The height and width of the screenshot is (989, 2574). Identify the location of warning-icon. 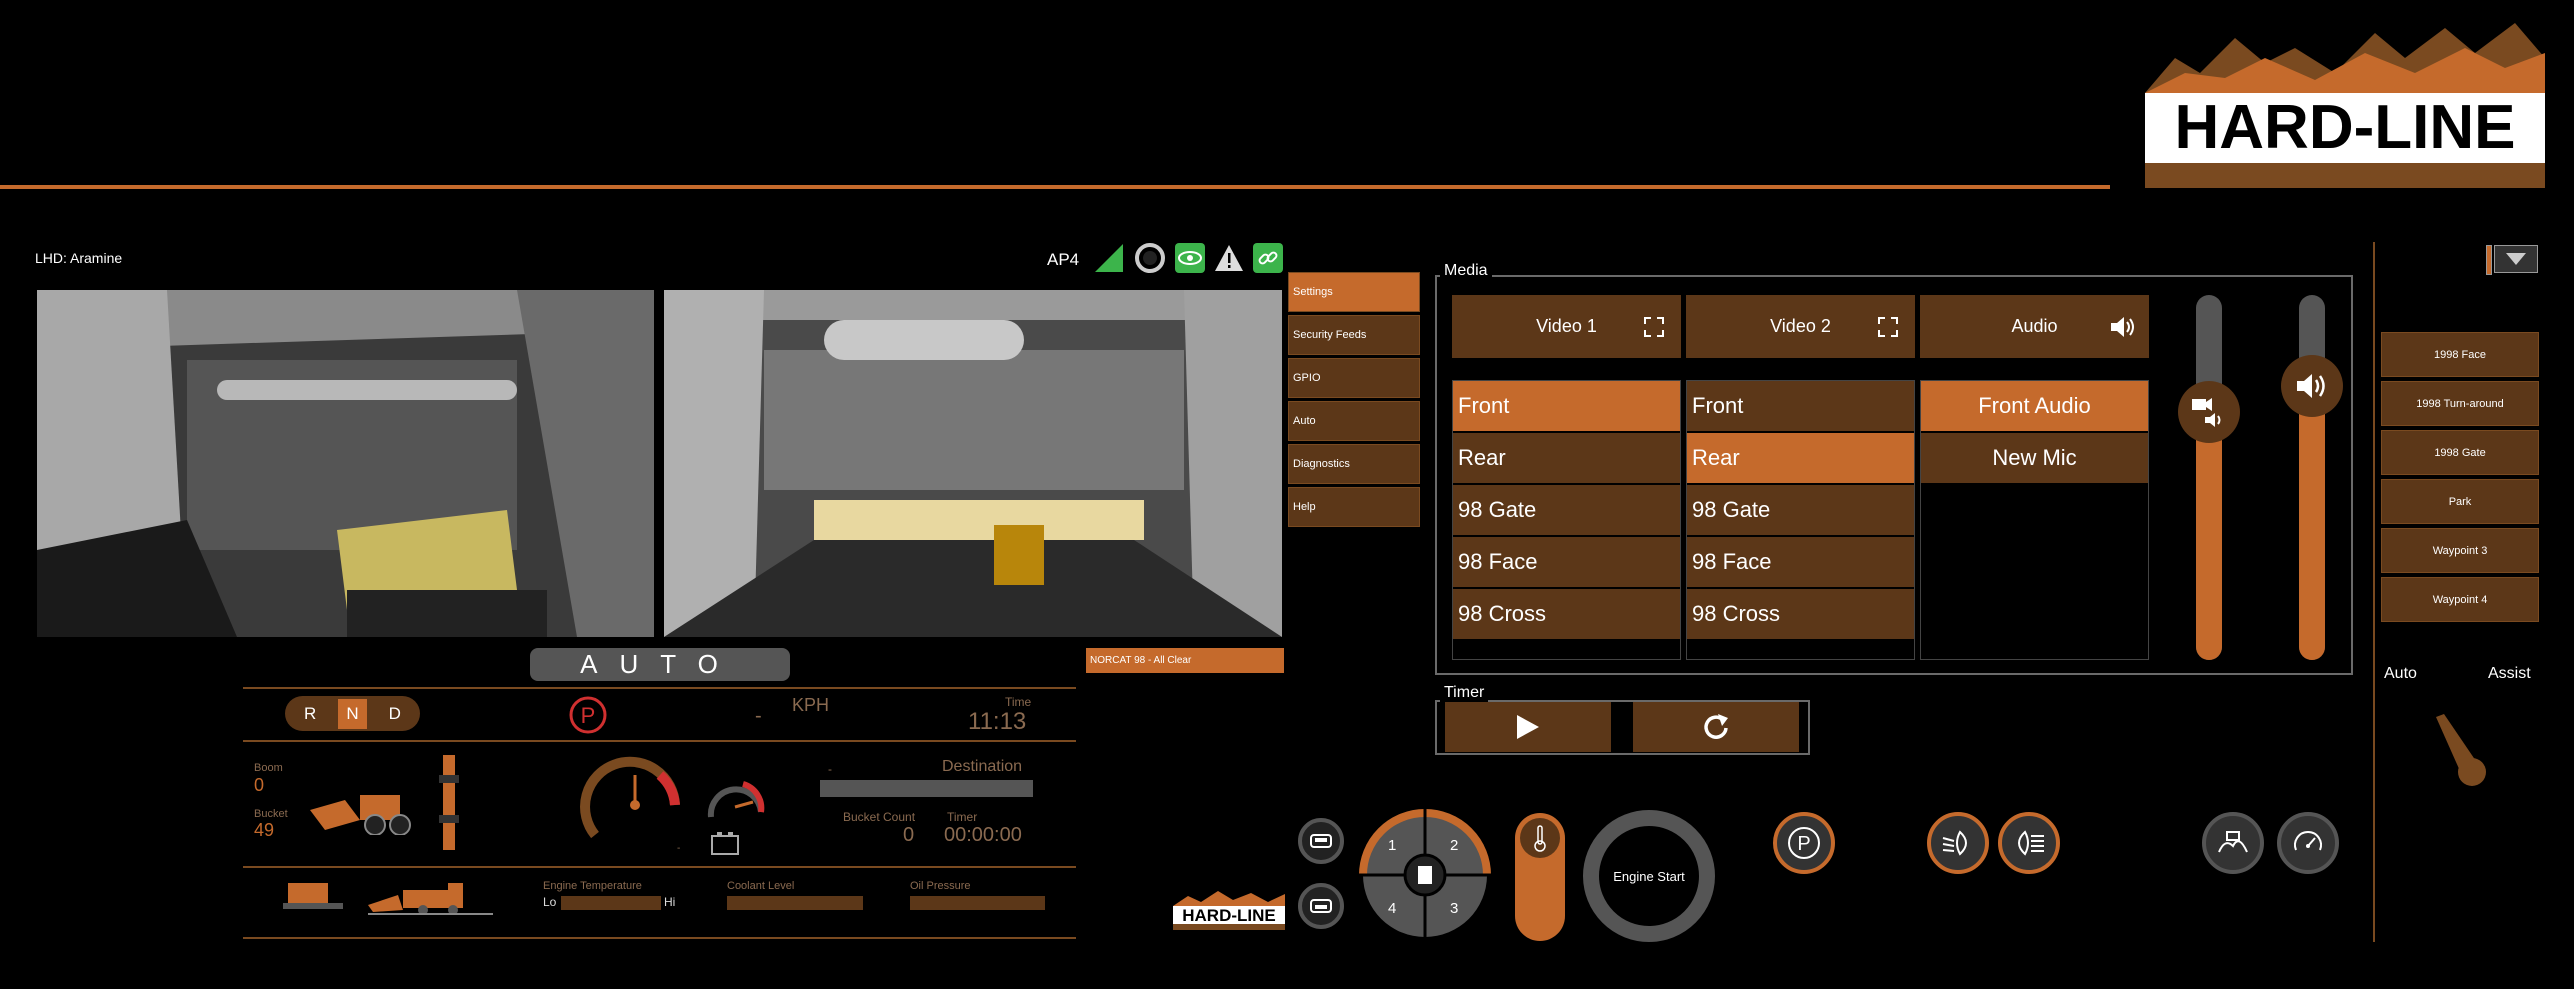
(1229, 258).